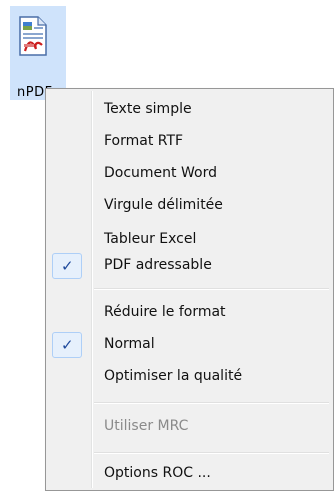 This screenshot has height=491, width=334. What do you see at coordinates (165, 312) in the screenshot?
I see `menu-item-label: Réduire le format` at bounding box center [165, 312].